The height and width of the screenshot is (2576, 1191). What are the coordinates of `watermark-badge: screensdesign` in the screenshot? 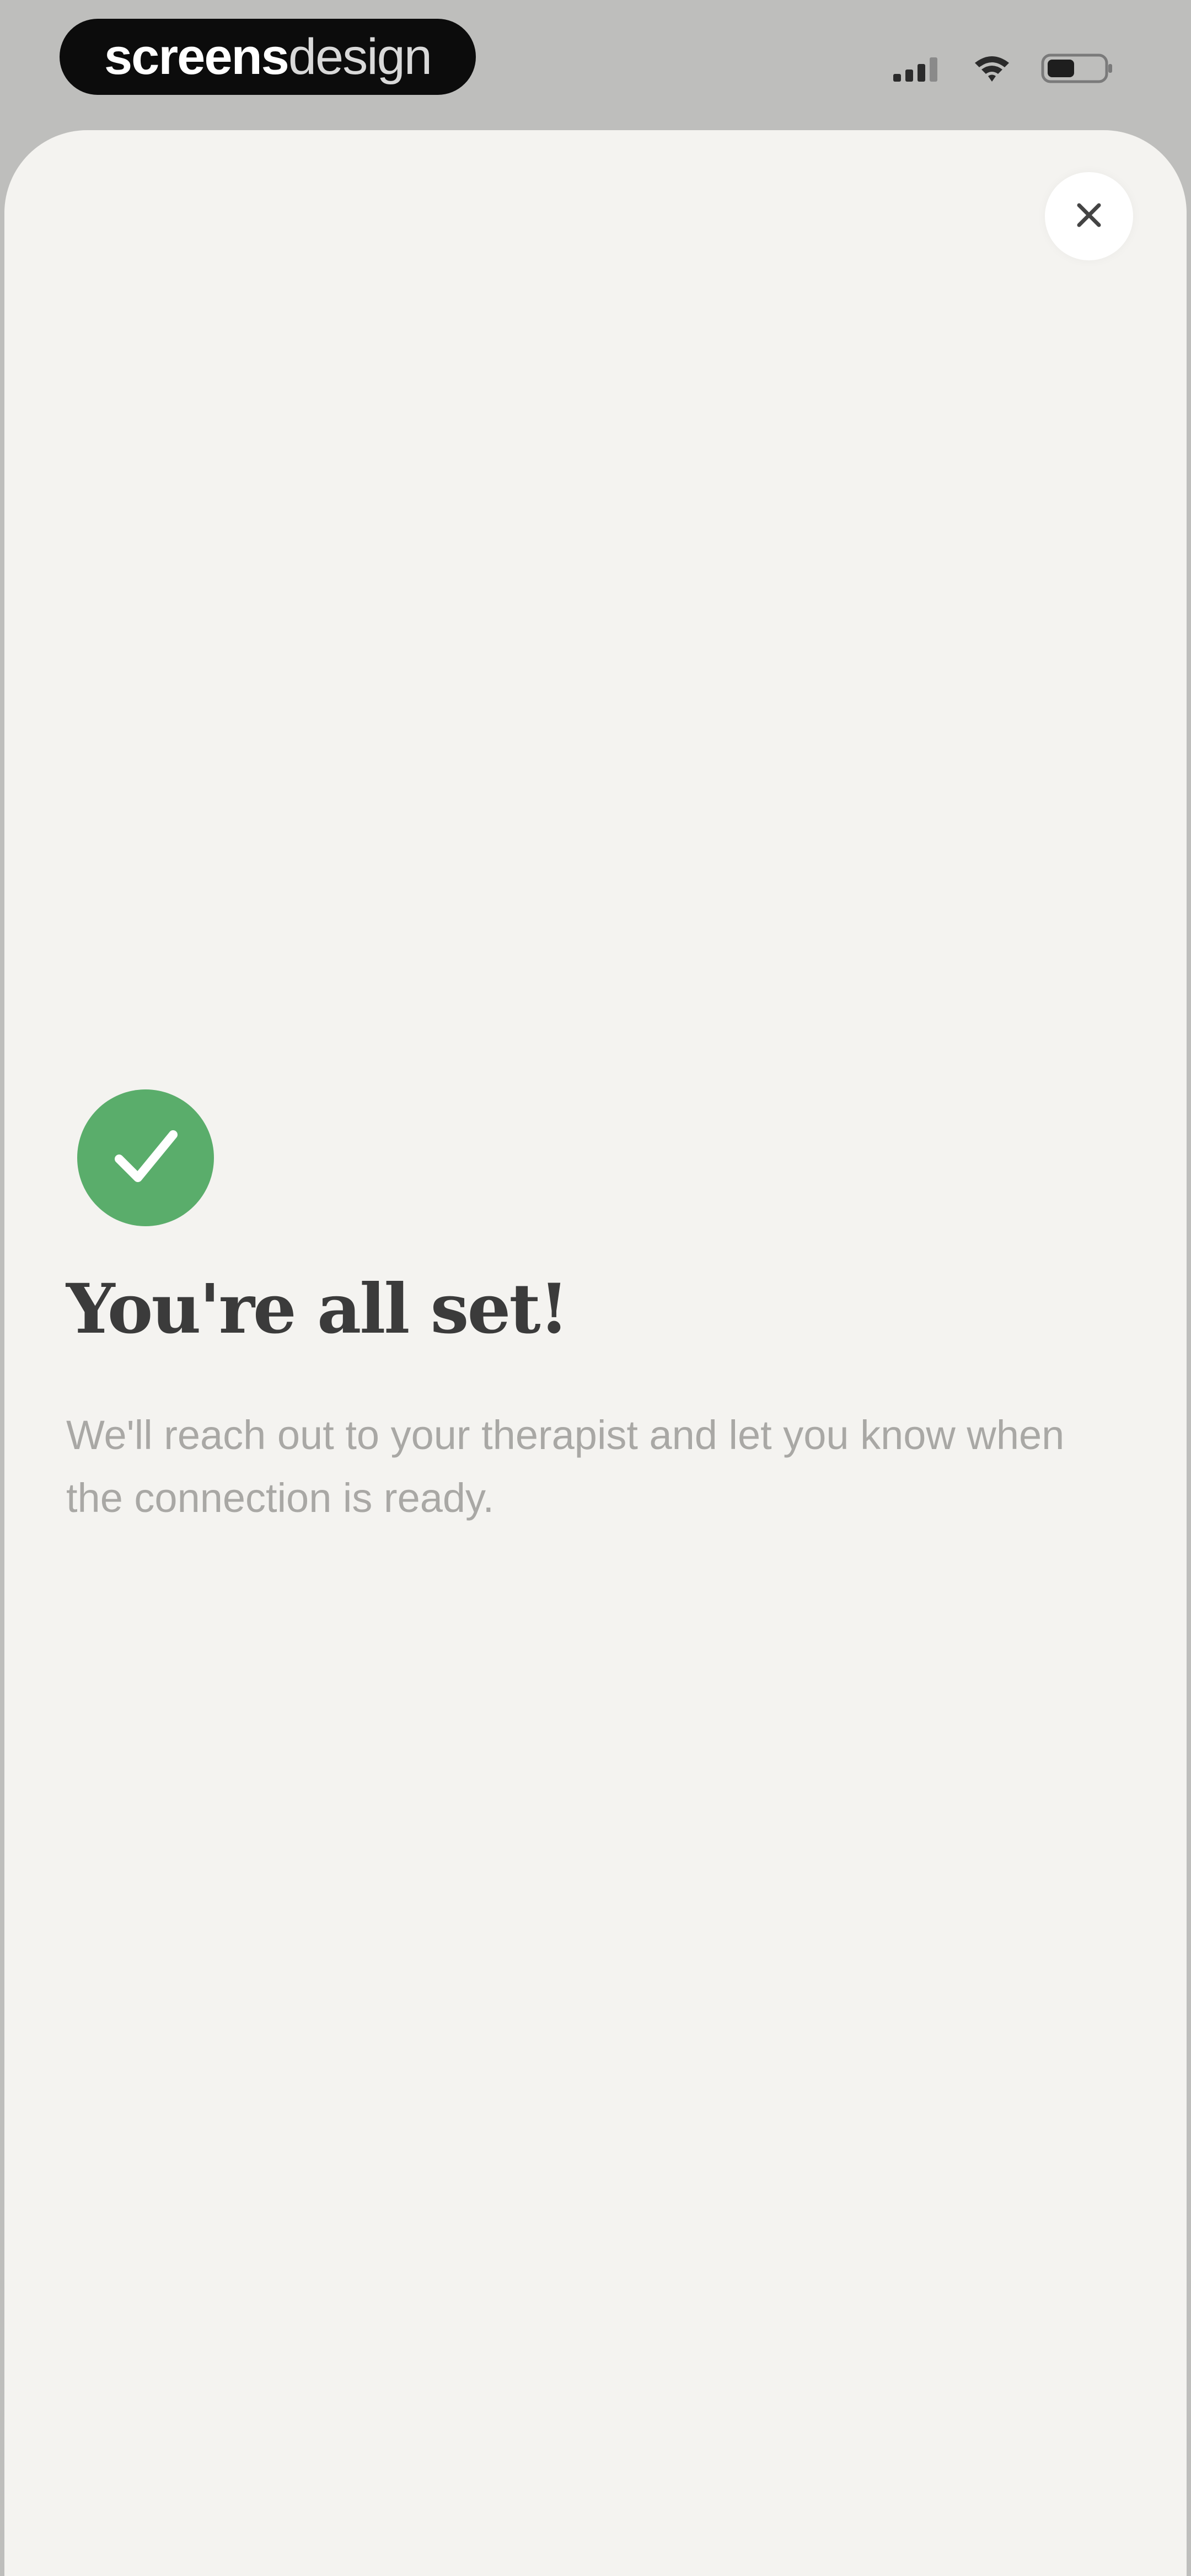 It's located at (268, 57).